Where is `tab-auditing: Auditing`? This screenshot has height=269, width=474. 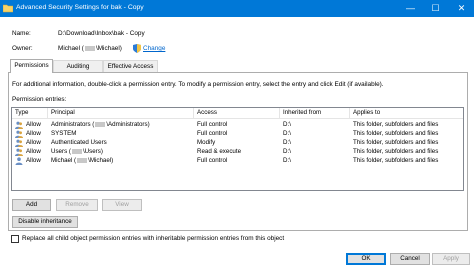 tab-auditing: Auditing is located at coordinates (78, 66).